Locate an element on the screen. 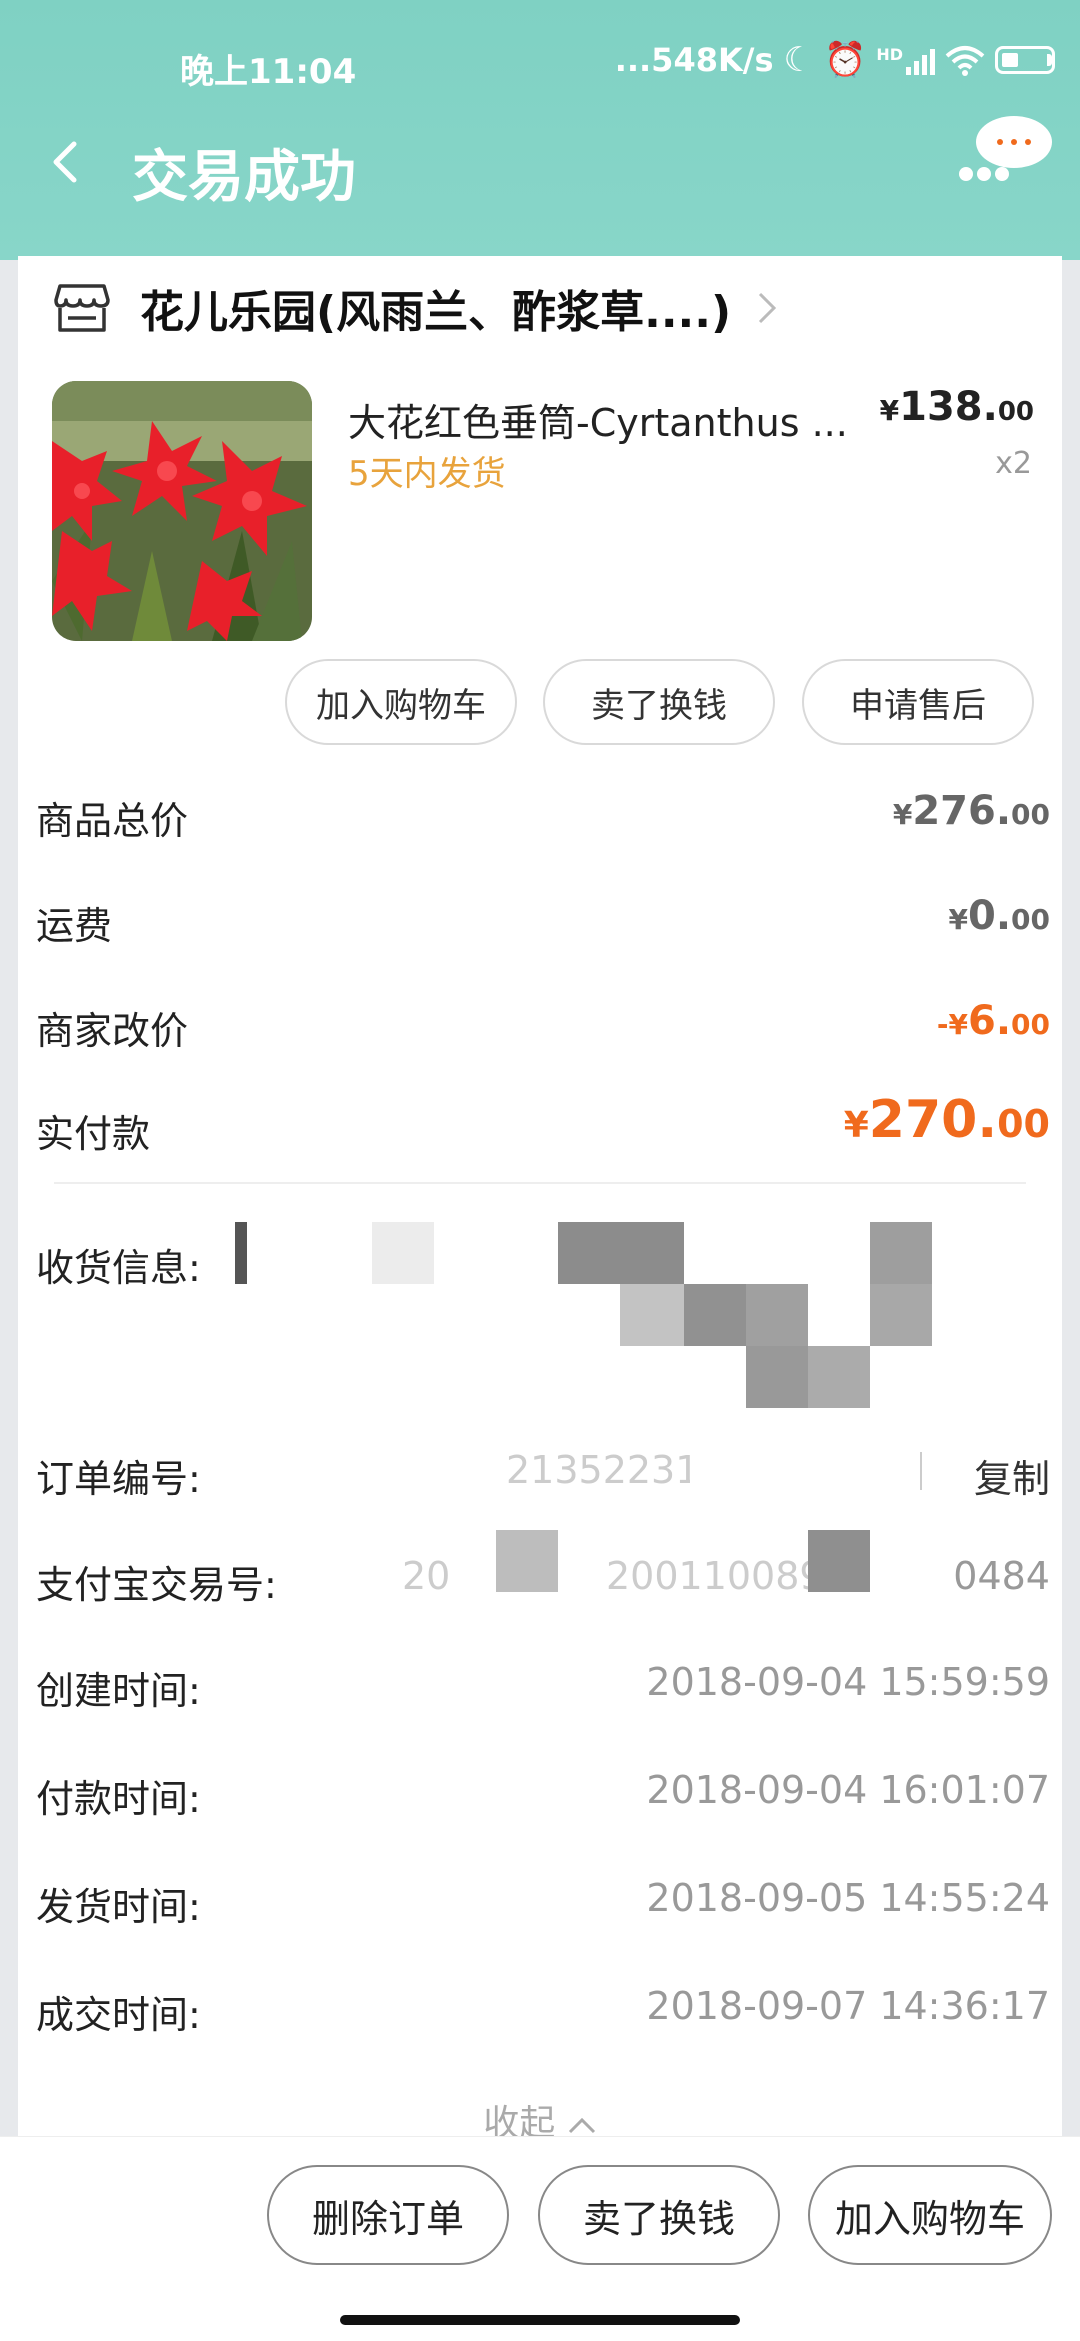 Image resolution: width=1080 pixels, height=2341 pixels. price-adjust-label: 商家改价 is located at coordinates (112, 1031).